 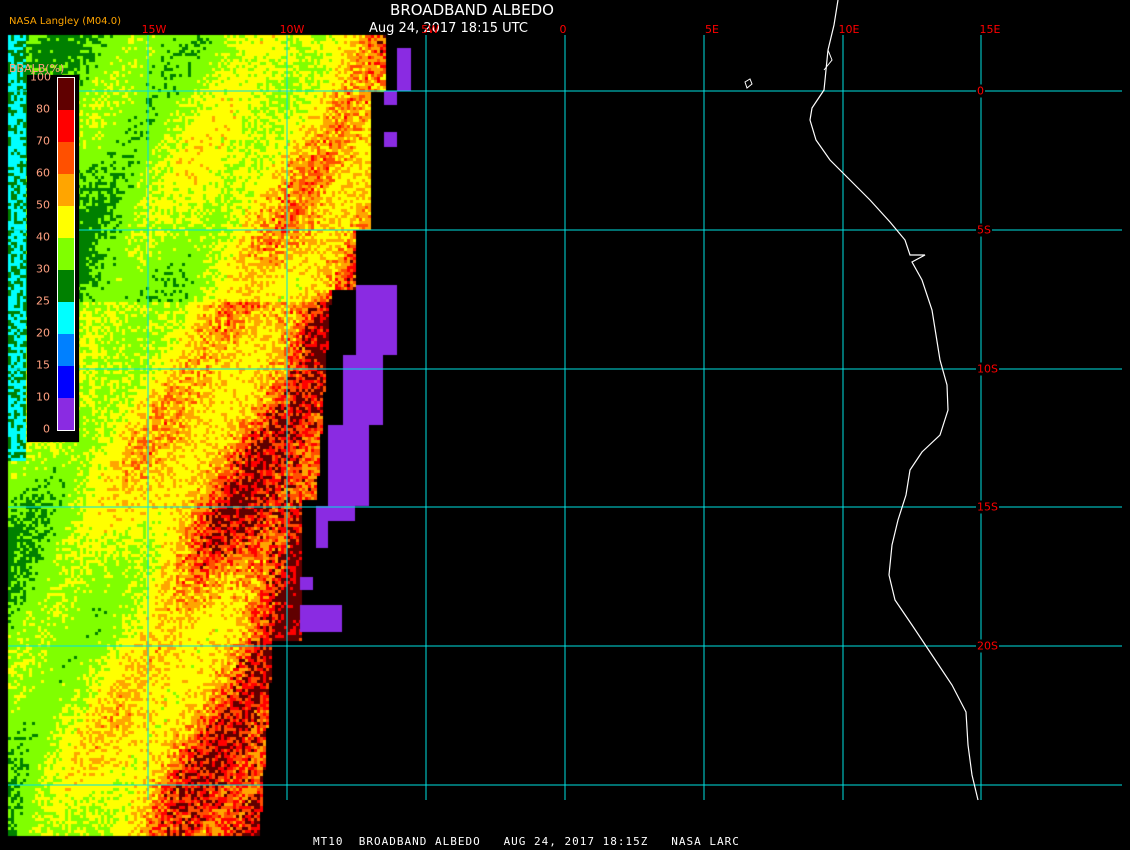 I want to click on lat-label-0: 0, so click(x=980, y=91).